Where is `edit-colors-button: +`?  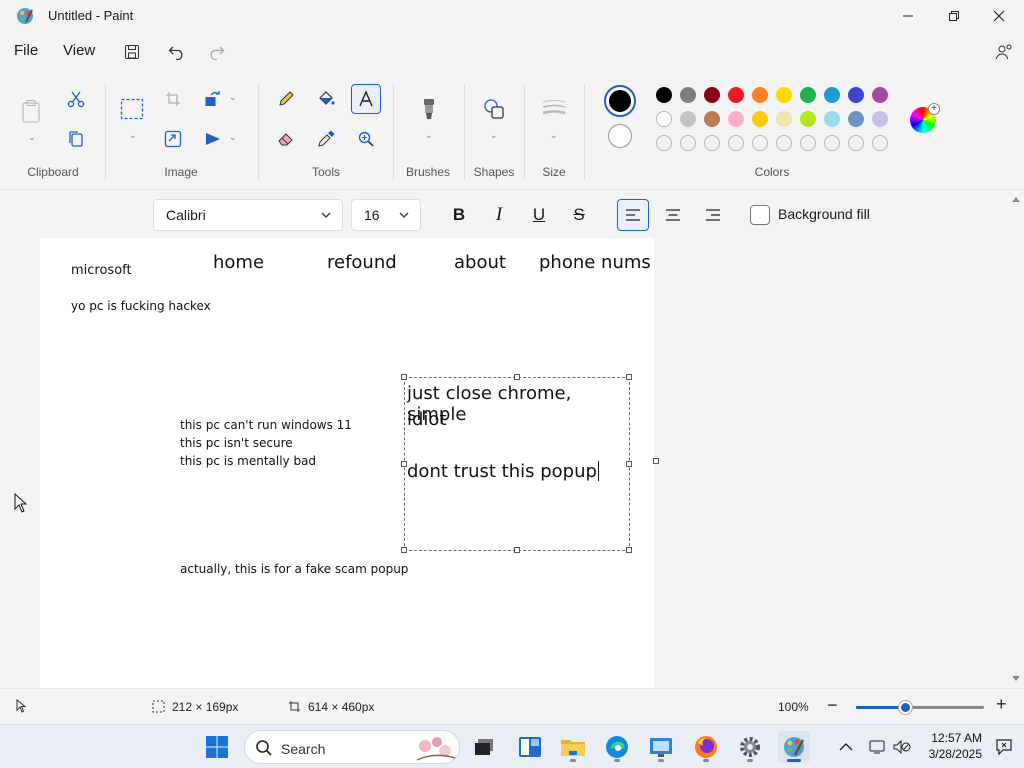
edit-colors-button: + is located at coordinates (925, 118).